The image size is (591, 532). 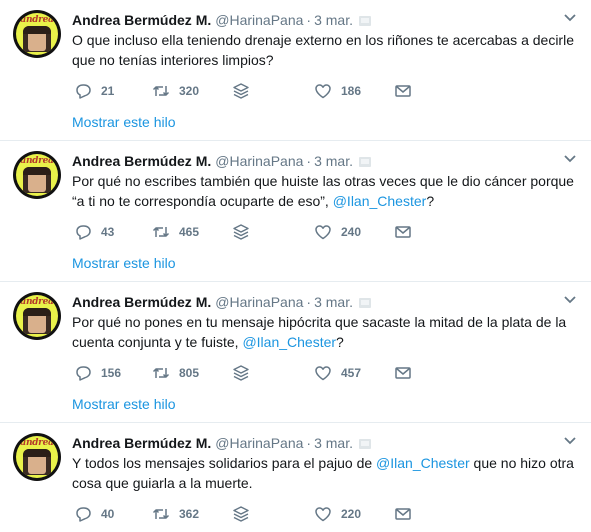 What do you see at coordinates (37, 302) in the screenshot?
I see `avatar-logo-text: andrea` at bounding box center [37, 302].